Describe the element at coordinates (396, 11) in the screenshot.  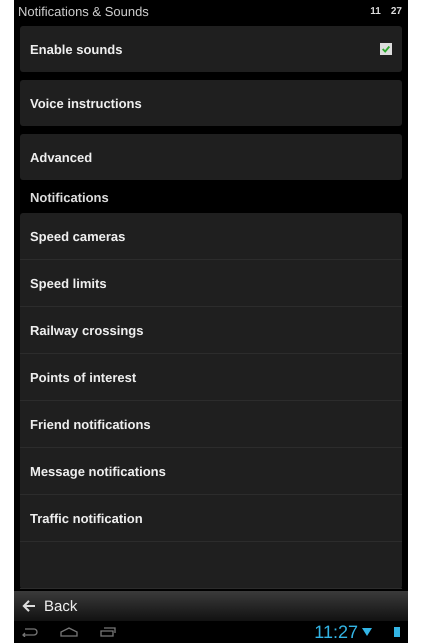
I see `status-clock: 27` at that location.